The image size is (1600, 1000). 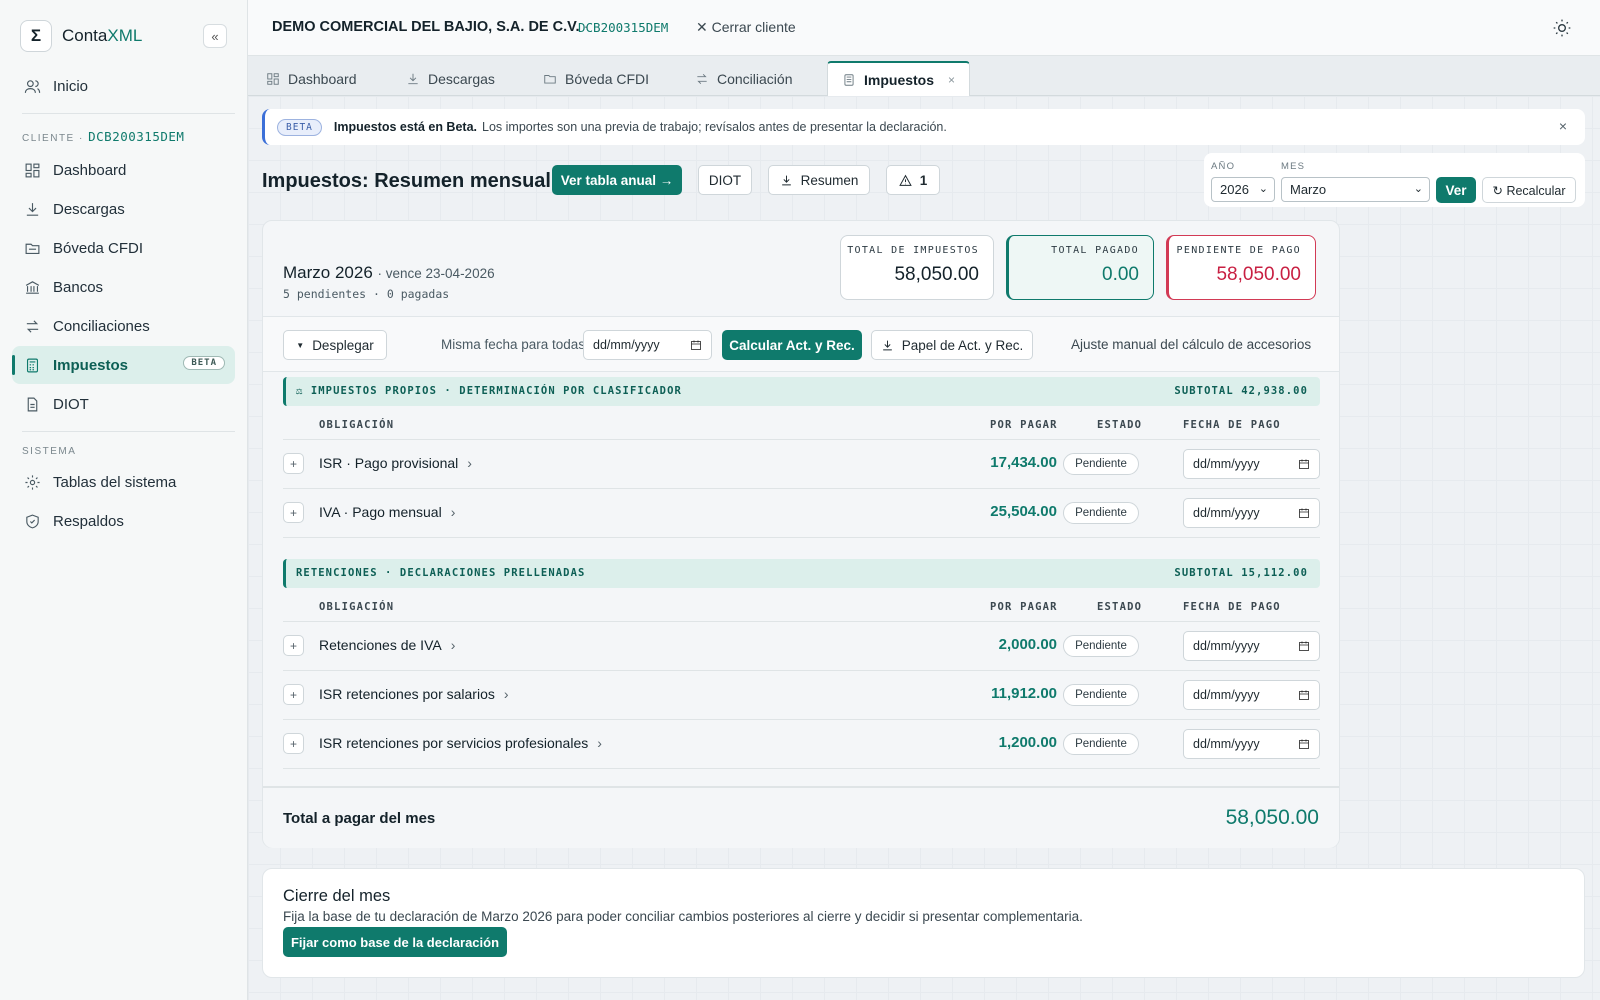 What do you see at coordinates (819, 180) in the screenshot?
I see `resumen-download-button: Resumen` at bounding box center [819, 180].